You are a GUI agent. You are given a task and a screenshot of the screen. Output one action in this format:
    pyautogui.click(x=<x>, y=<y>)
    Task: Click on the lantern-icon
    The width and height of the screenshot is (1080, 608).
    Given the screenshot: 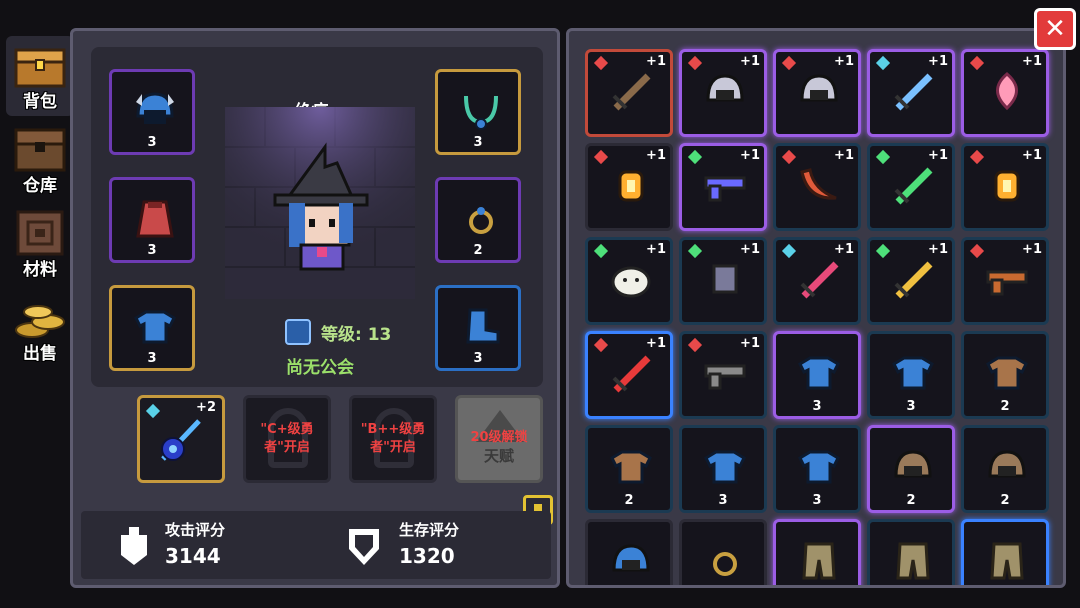 What is the action you would take?
    pyautogui.click(x=631, y=186)
    